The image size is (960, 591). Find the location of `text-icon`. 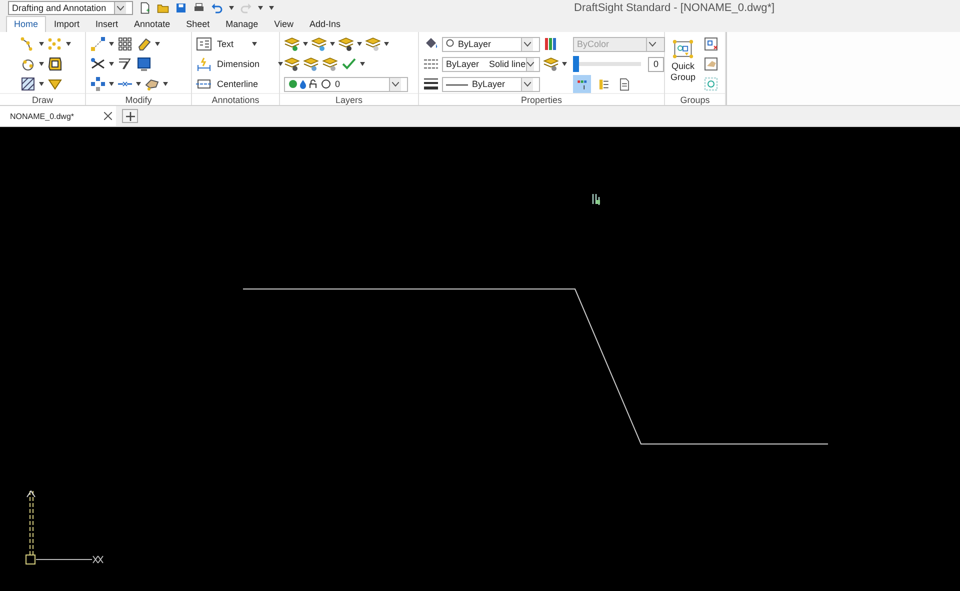

text-icon is located at coordinates (204, 44).